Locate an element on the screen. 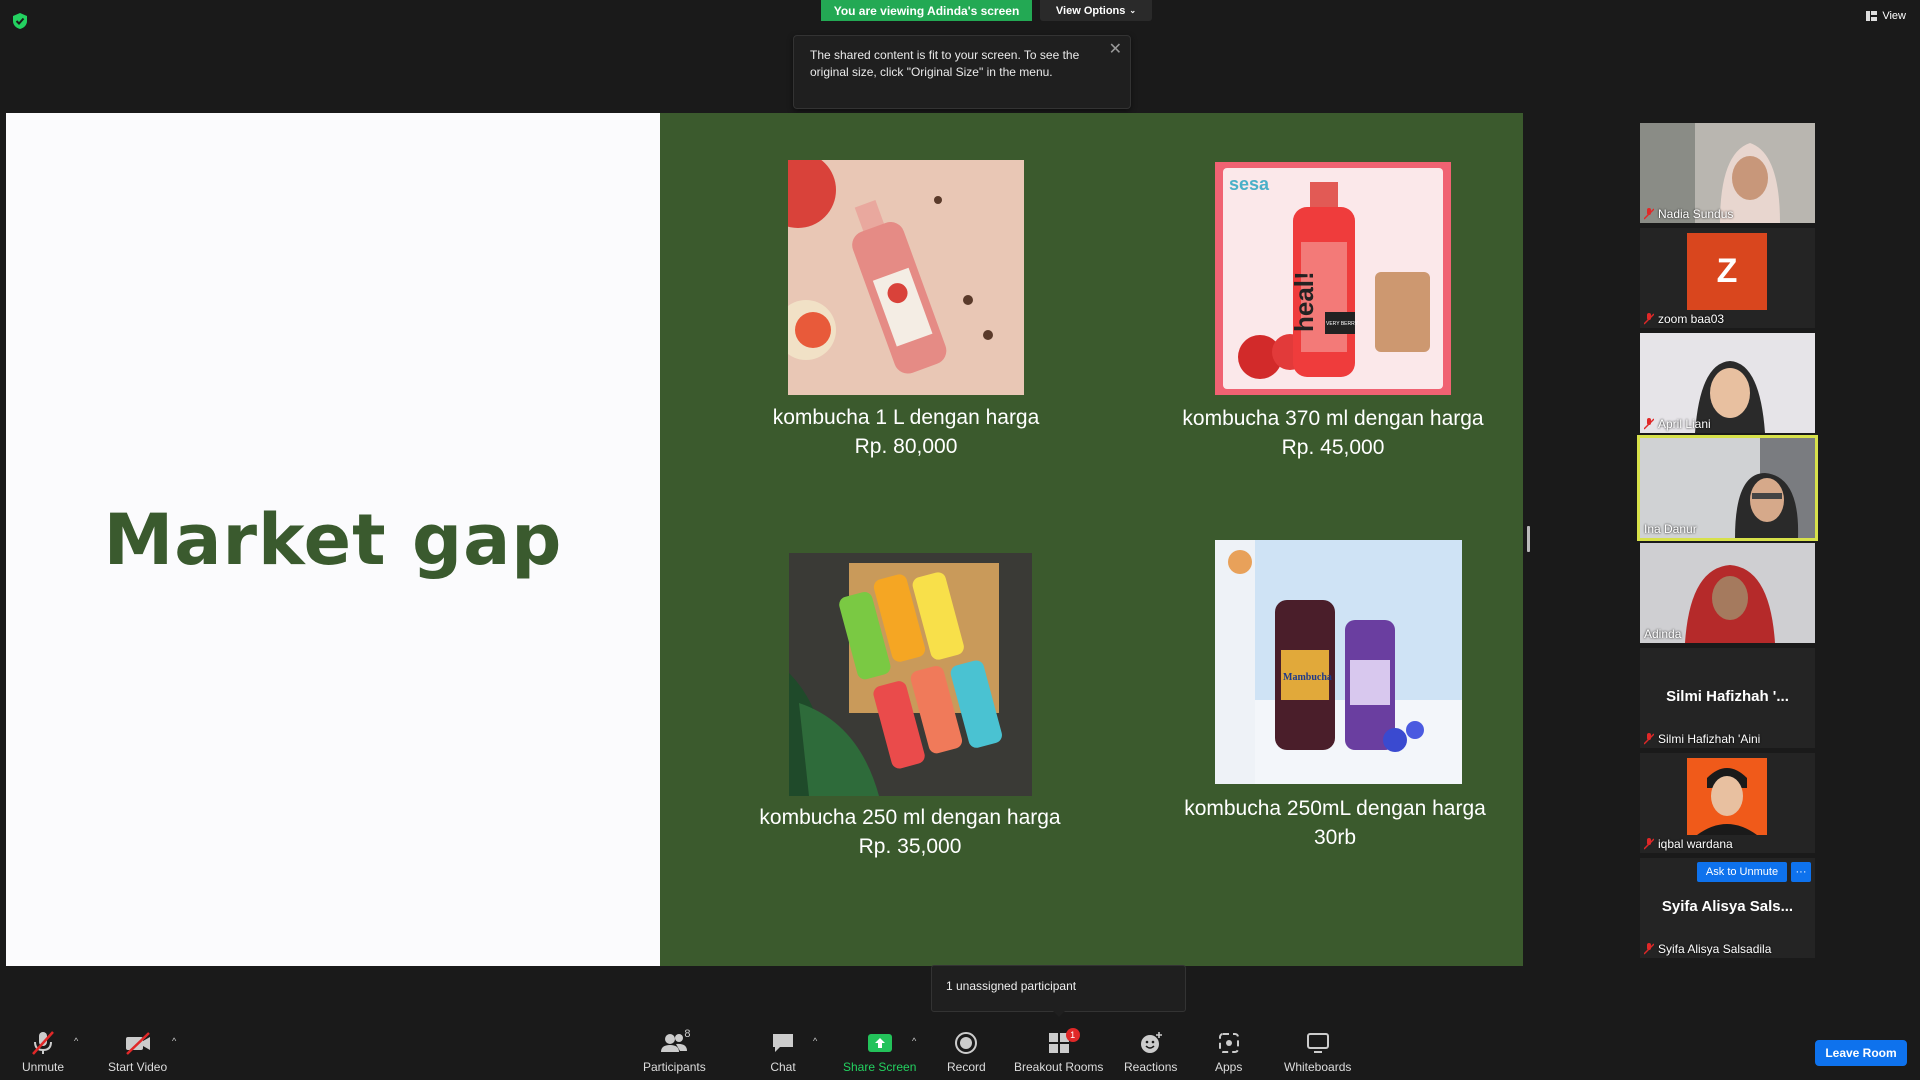  share-screen-button: Share Screen is located at coordinates (879, 1052).